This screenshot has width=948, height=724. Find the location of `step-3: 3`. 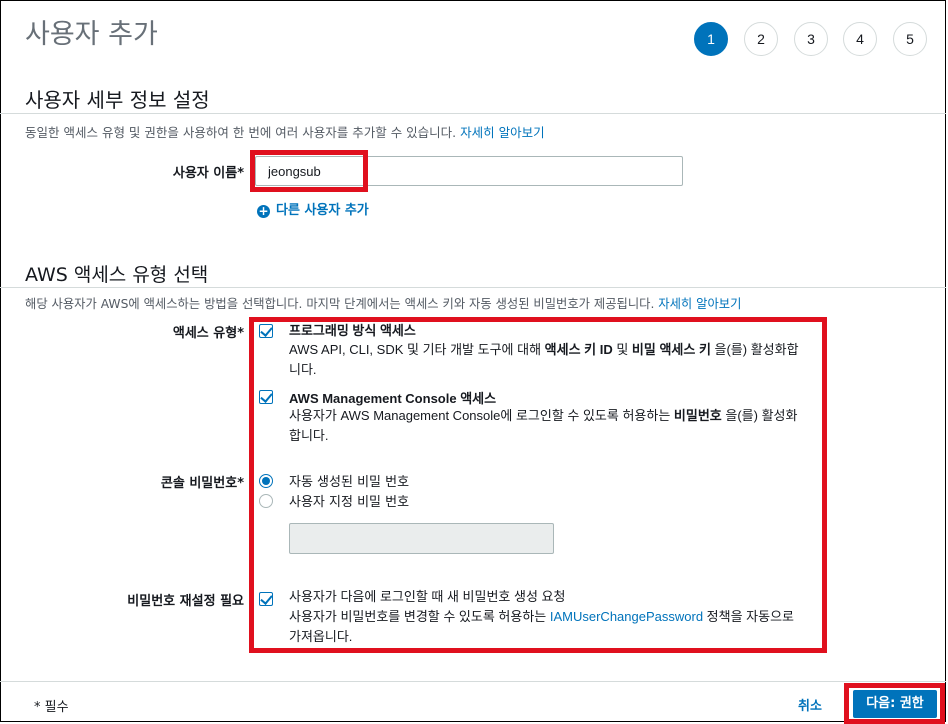

step-3: 3 is located at coordinates (811, 39).